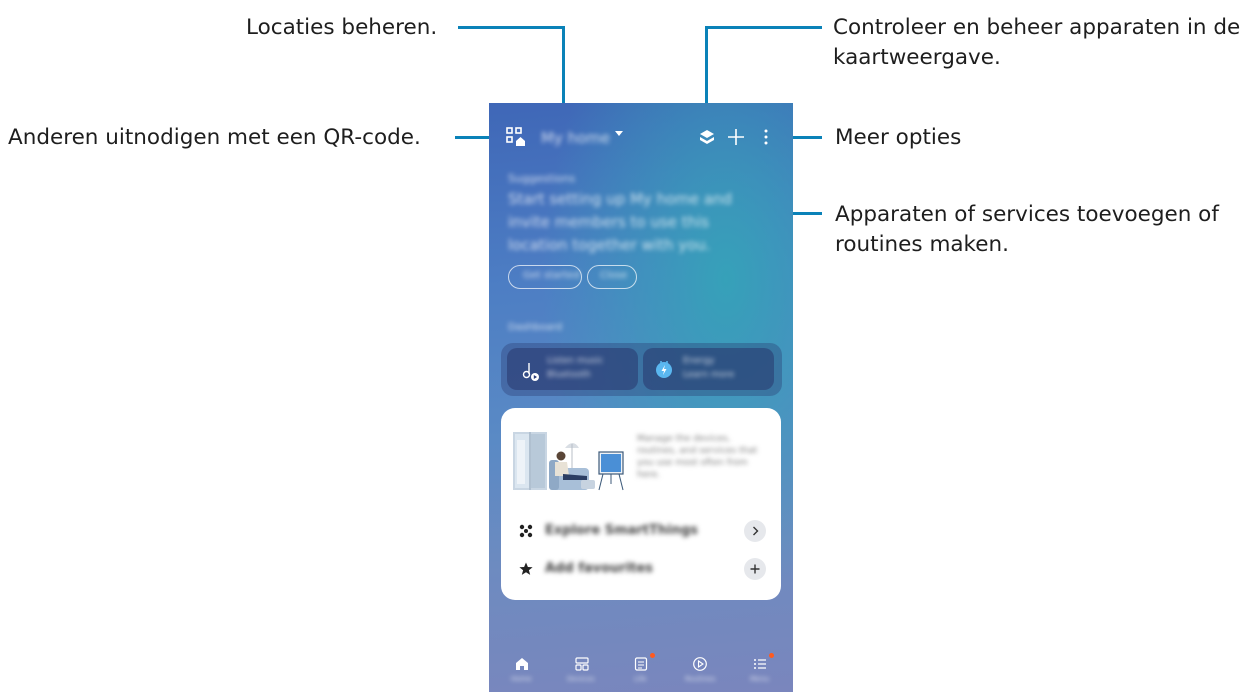 The height and width of the screenshot is (692, 1260). What do you see at coordinates (569, 375) in the screenshot?
I see `music-tile-line2: Bluetooth` at bounding box center [569, 375].